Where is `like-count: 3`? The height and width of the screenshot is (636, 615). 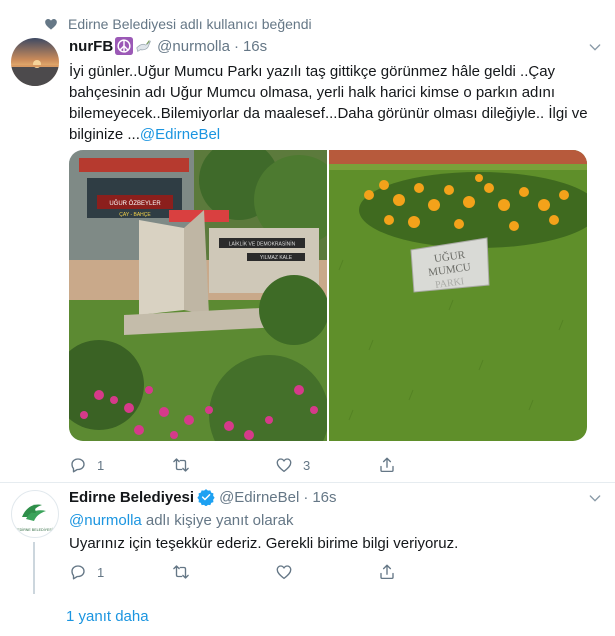 like-count: 3 is located at coordinates (307, 465).